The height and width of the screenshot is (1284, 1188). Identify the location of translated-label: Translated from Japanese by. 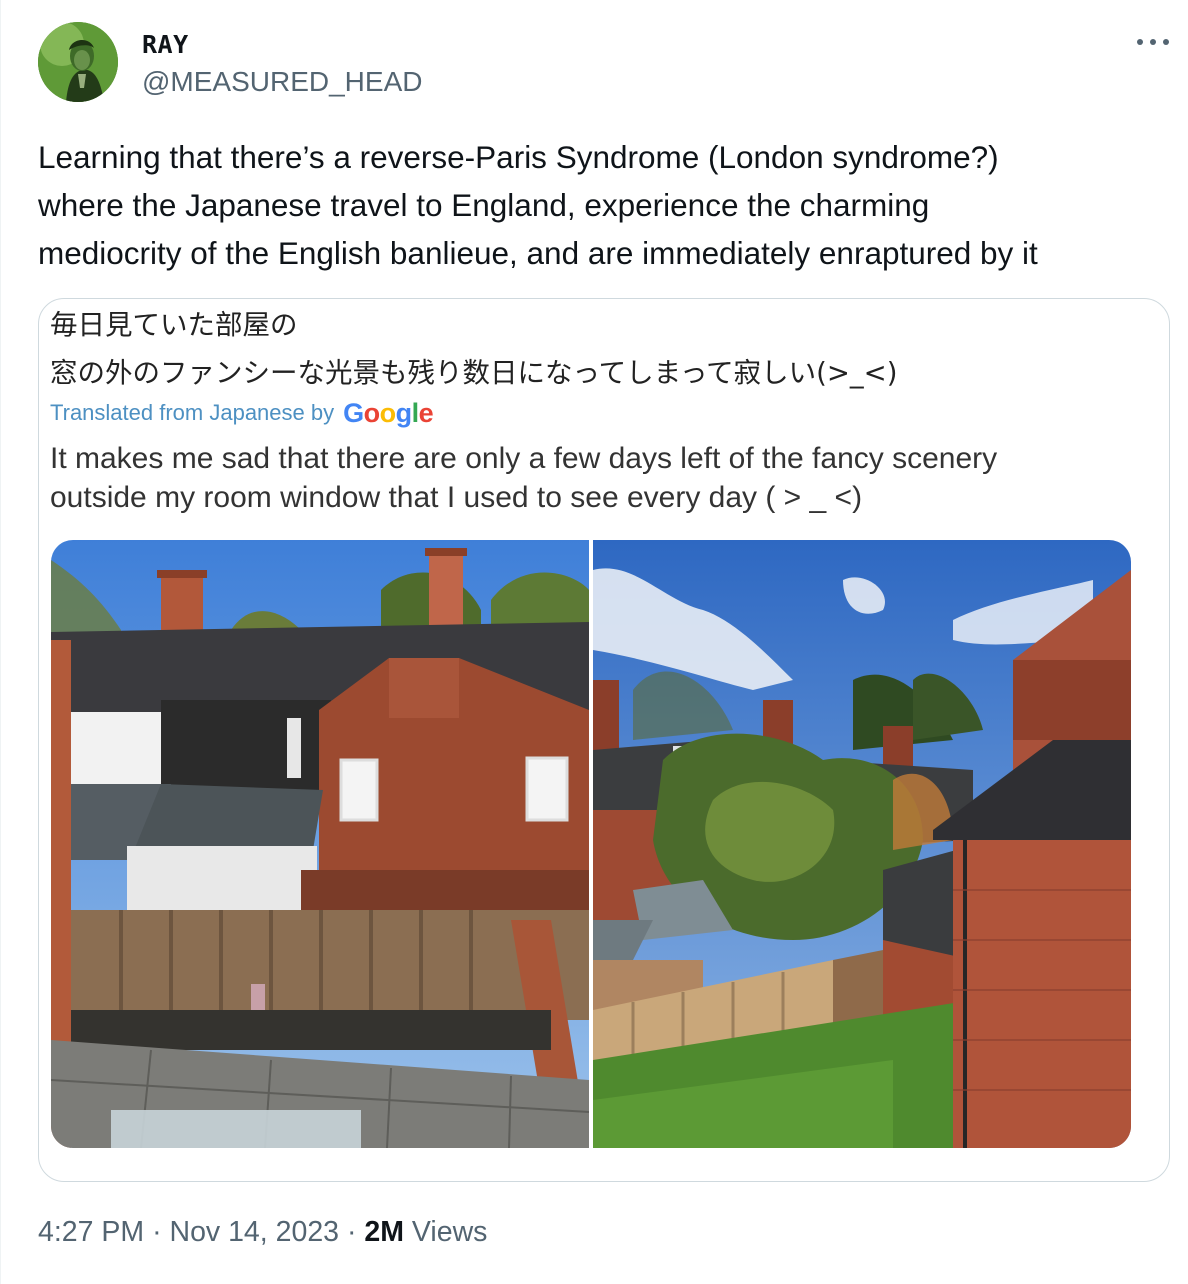
(192, 412).